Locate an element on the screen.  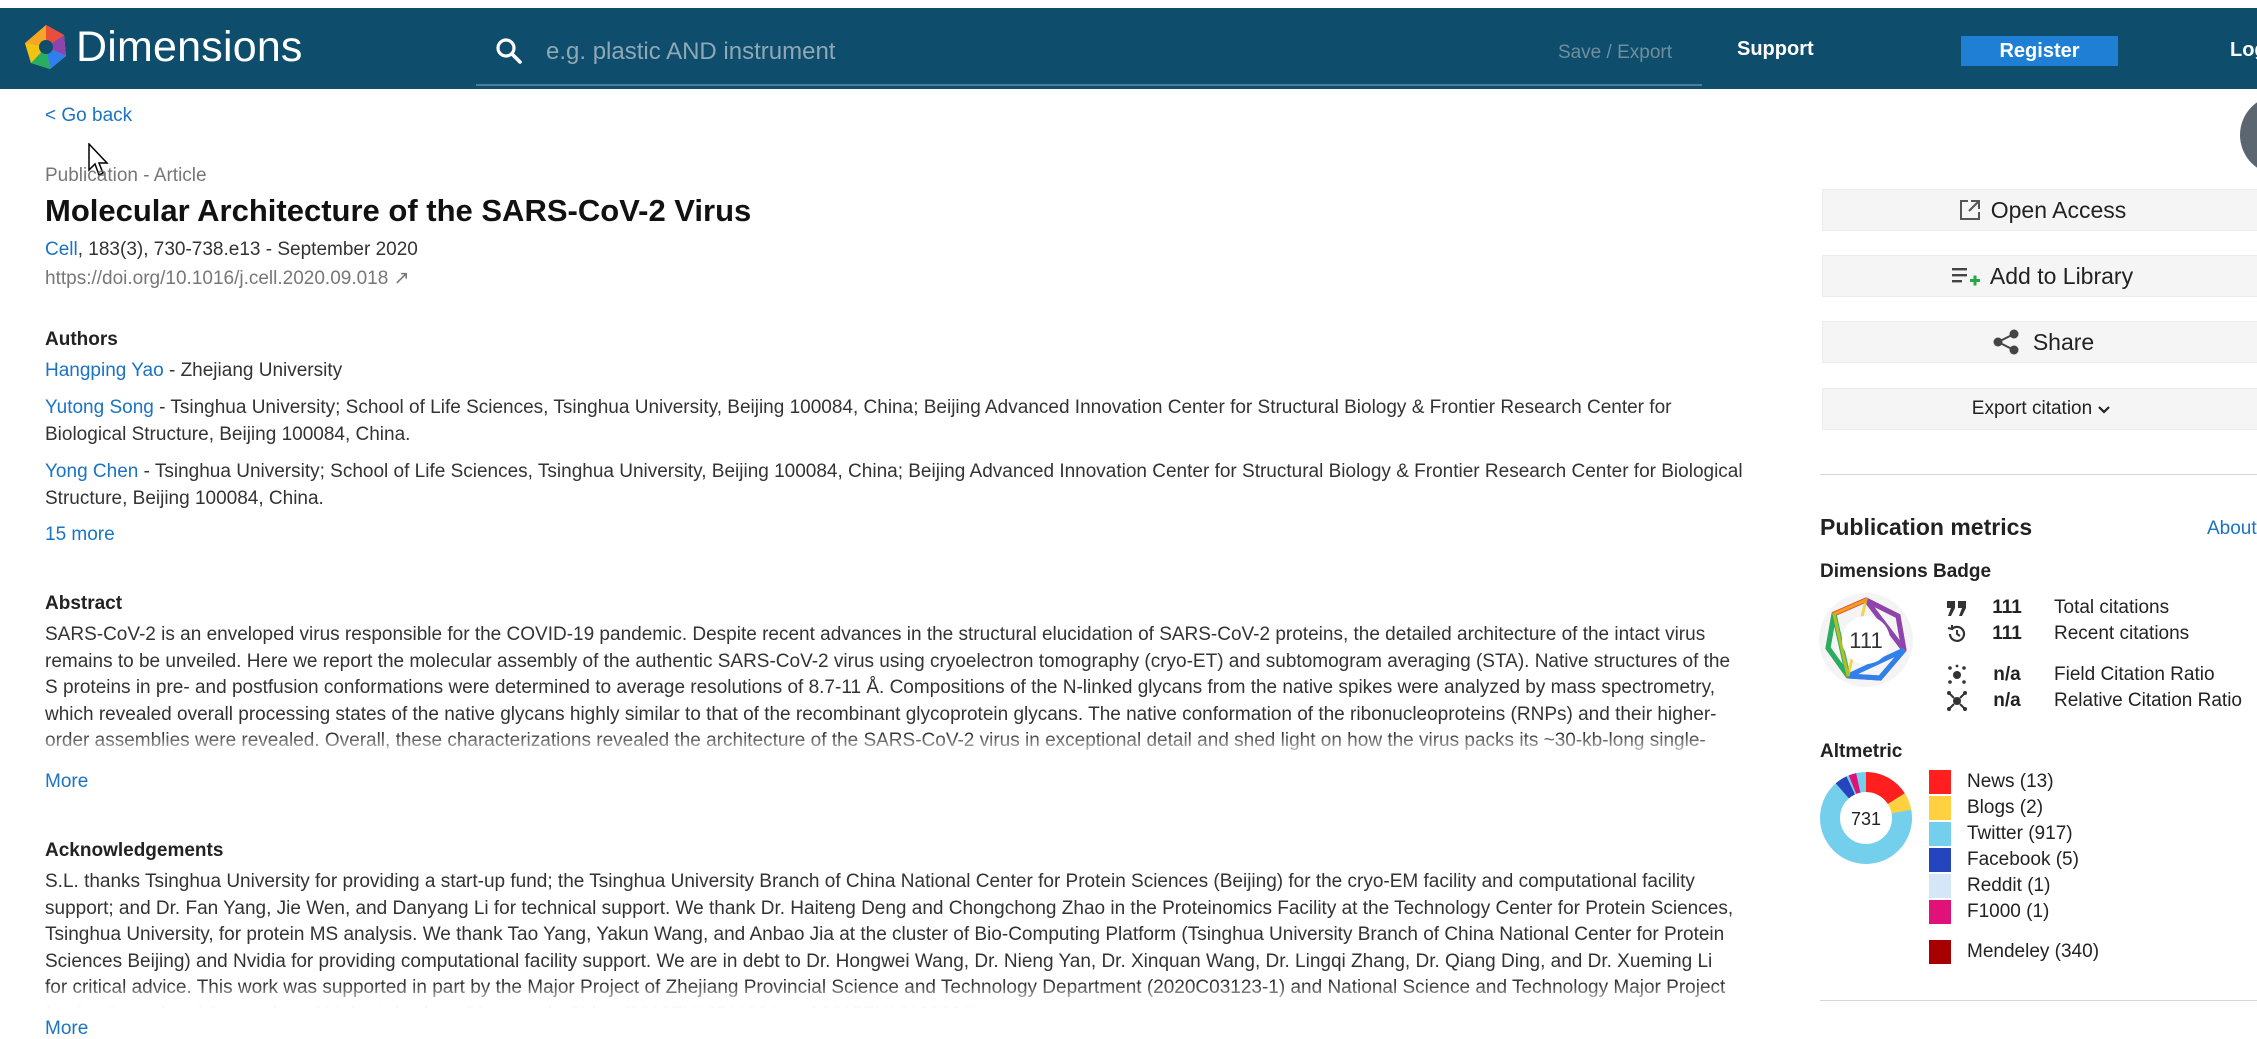
abstract-heading: Abstract is located at coordinates (84, 603).